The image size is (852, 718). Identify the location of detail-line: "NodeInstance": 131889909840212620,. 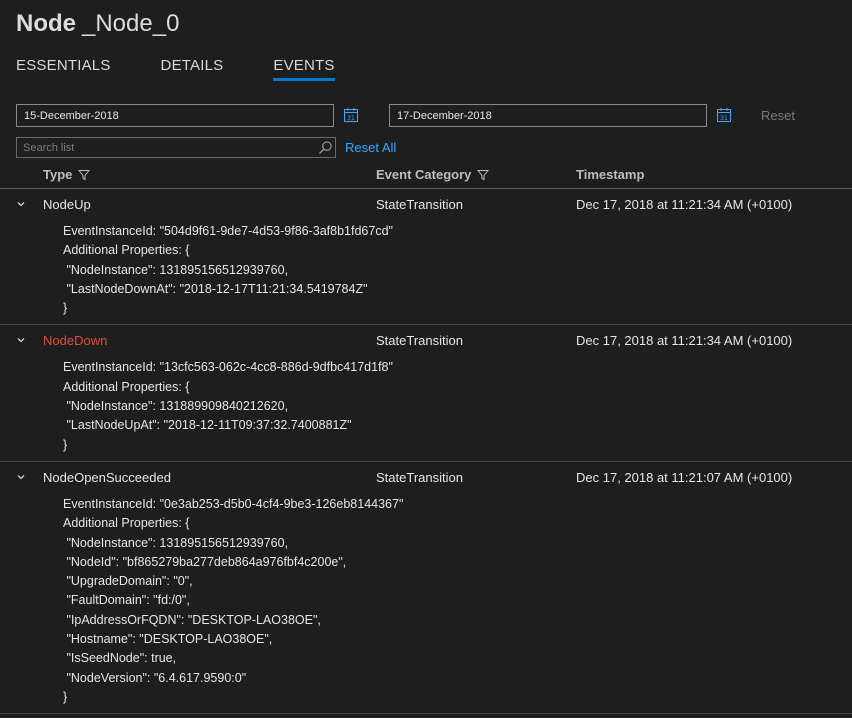
(176, 406).